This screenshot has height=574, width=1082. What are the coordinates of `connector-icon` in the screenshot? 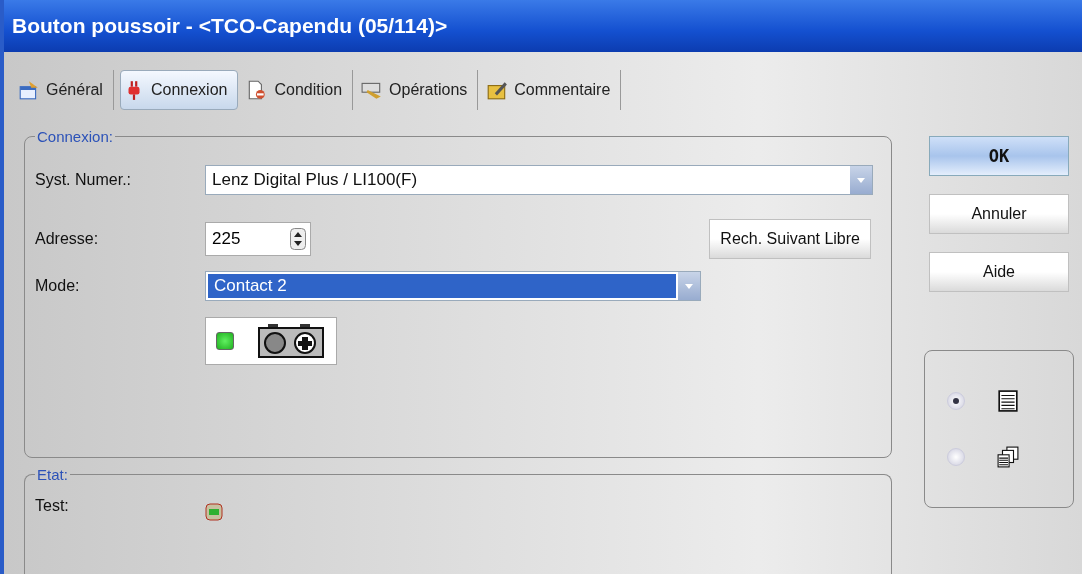 It's located at (291, 341).